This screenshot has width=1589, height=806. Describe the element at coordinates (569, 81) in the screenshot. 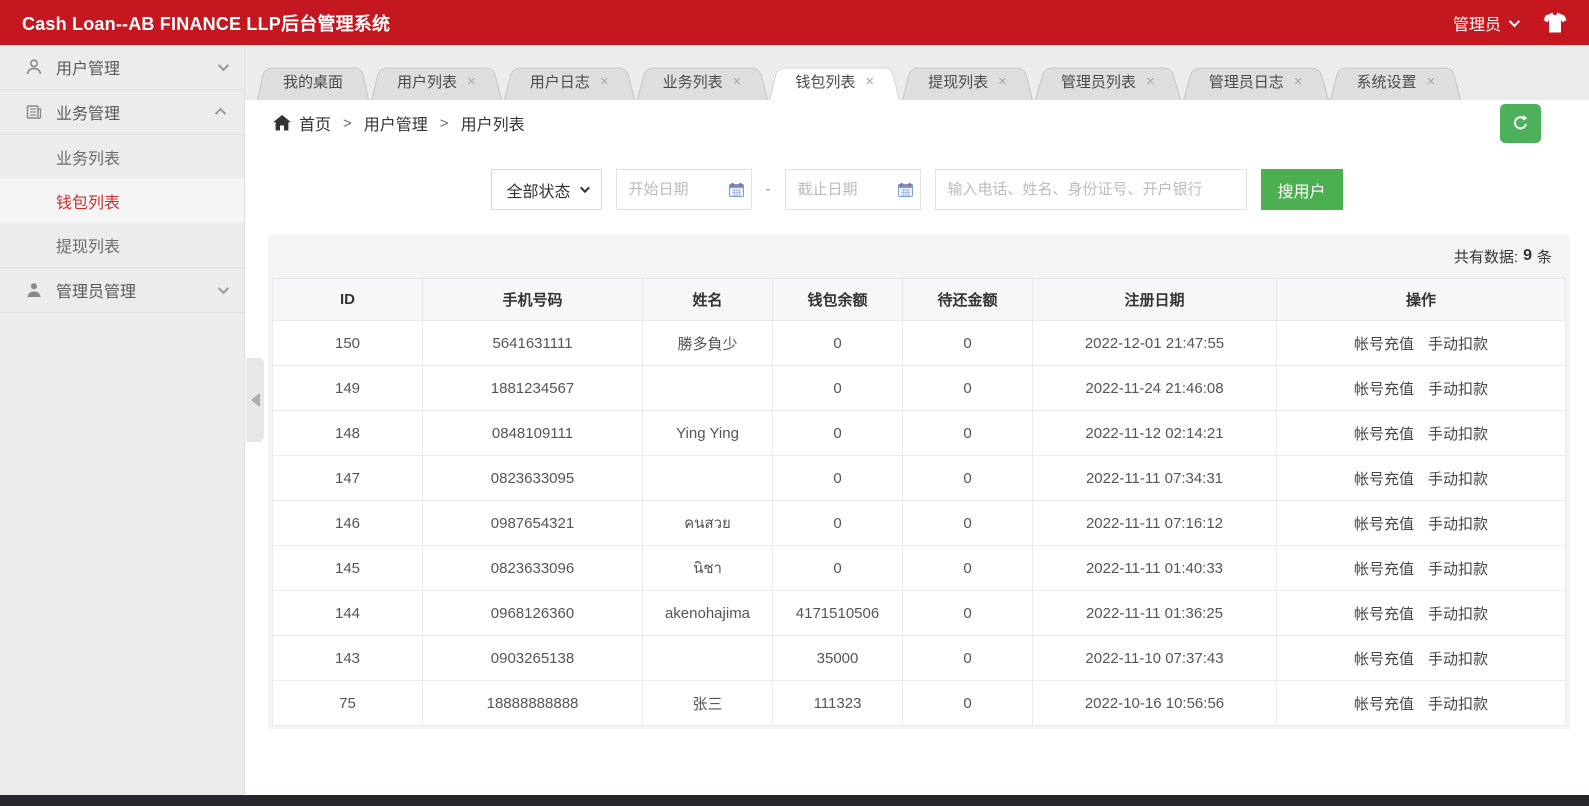

I see `tab-user-log: 用户日志 ×` at that location.